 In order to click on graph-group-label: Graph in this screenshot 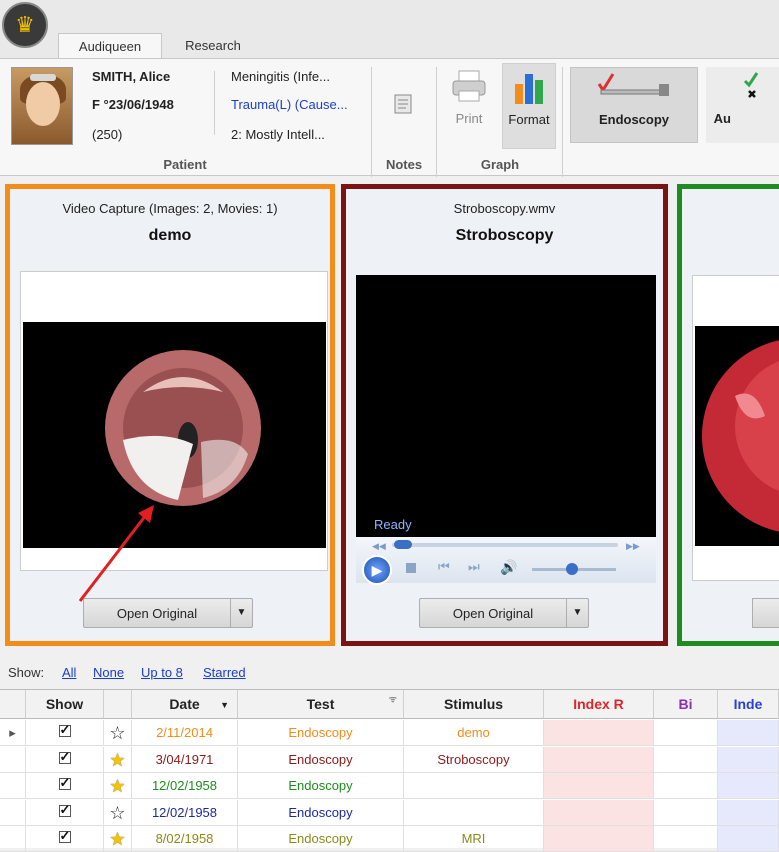, I will do `click(500, 164)`.